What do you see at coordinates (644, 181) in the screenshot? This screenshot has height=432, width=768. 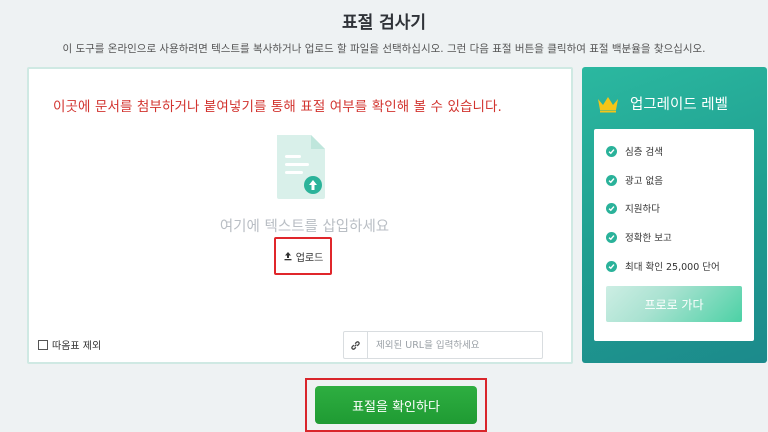 I see `feature-label: 광고 없음` at bounding box center [644, 181].